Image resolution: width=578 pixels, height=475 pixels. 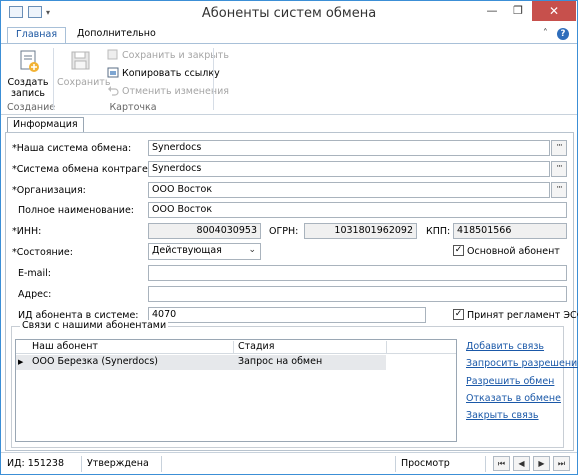 I want to click on state-dropdown: Действующая ⌄, so click(x=204, y=251).